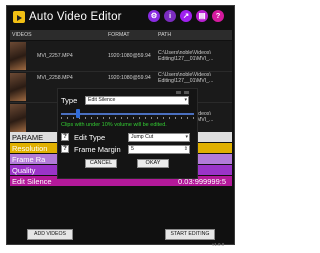  I want to click on spin-arrows-icon: ⇕, so click(186, 149).